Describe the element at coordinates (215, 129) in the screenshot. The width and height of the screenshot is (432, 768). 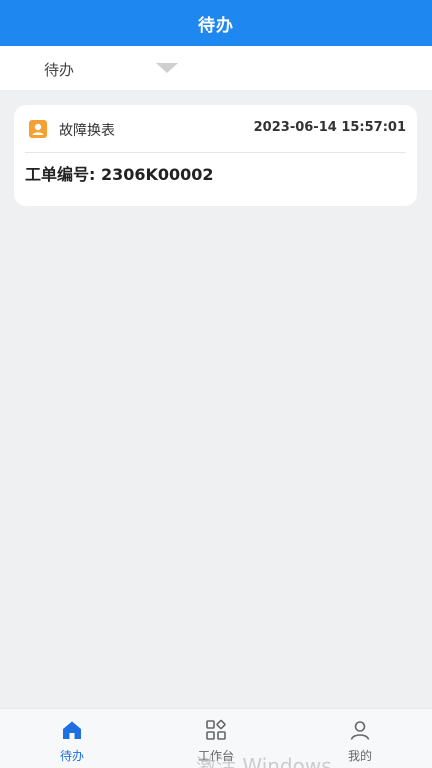
I see `task-card-header: 故障换表 2023-06-14 15:57:01` at that location.